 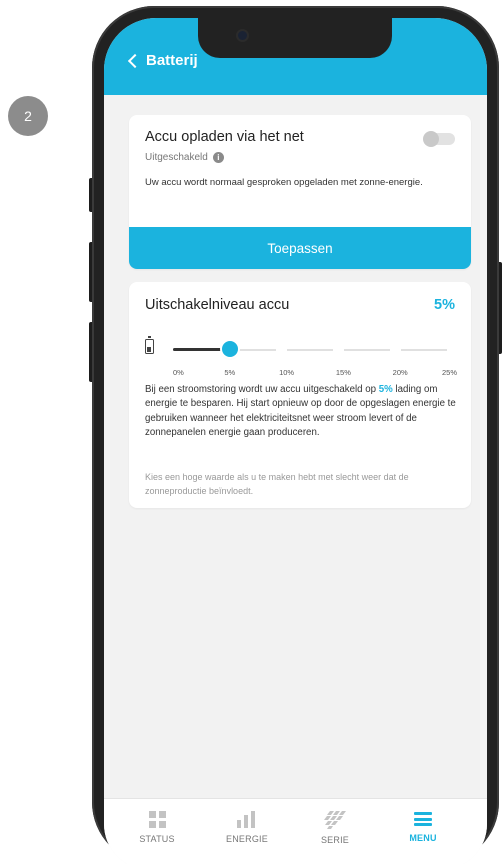 I want to click on toggle-knob, so click(x=431, y=139).